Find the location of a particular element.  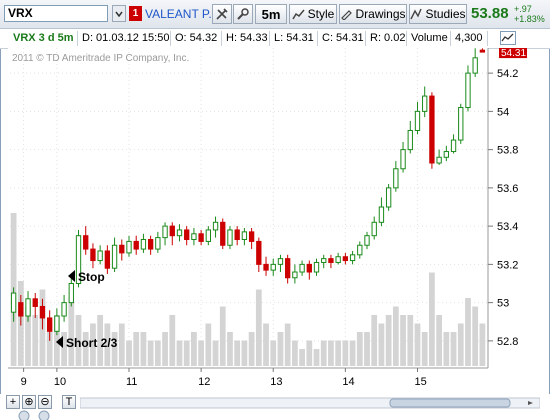

bar-date: D: 01.03.12 15:50 is located at coordinates (125, 38).